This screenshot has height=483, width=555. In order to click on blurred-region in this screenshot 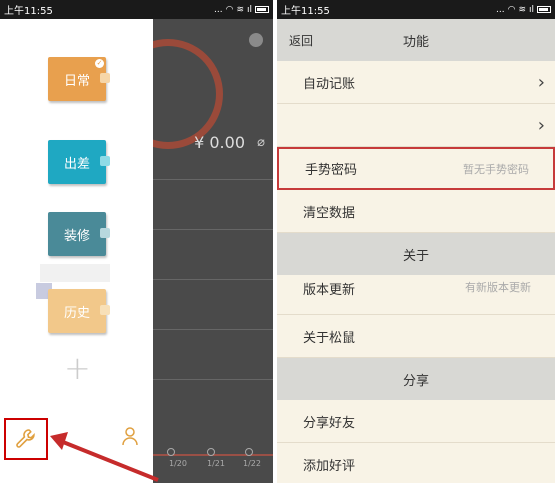, I will do `click(75, 273)`.